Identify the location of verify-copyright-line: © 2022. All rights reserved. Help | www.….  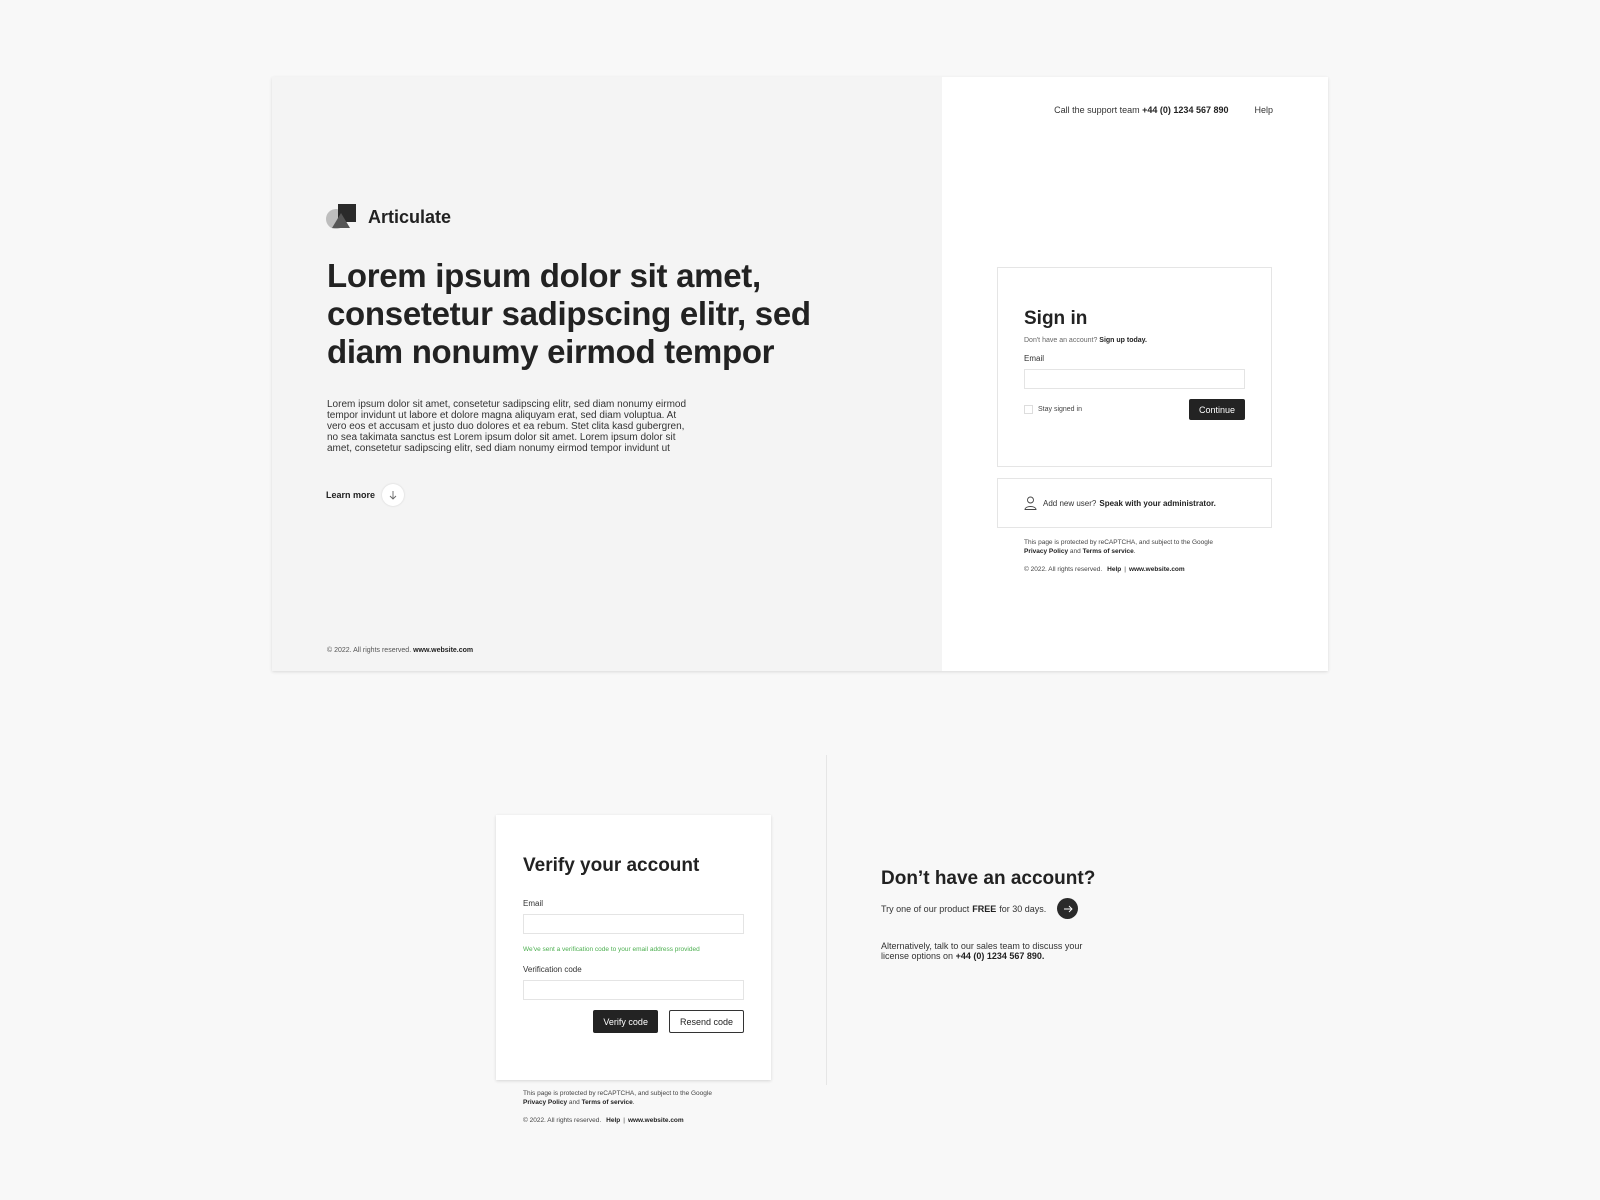
(638, 1120).